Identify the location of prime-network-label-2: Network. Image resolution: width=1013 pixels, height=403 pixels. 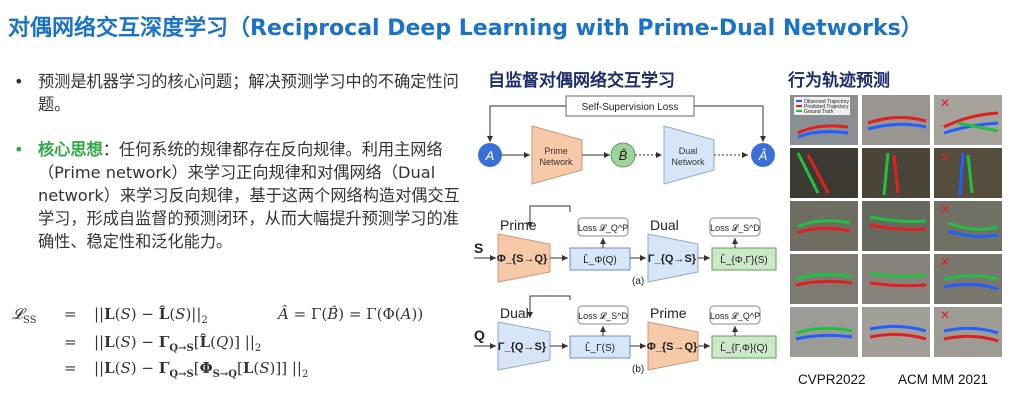
(556, 162).